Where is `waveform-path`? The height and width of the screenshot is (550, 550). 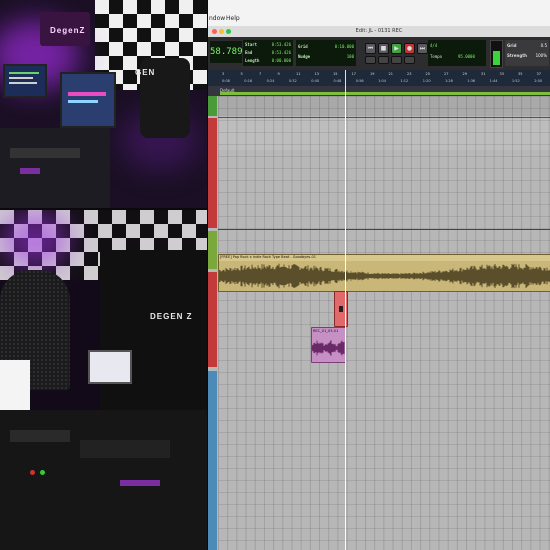 waveform-path is located at coordinates (384, 276).